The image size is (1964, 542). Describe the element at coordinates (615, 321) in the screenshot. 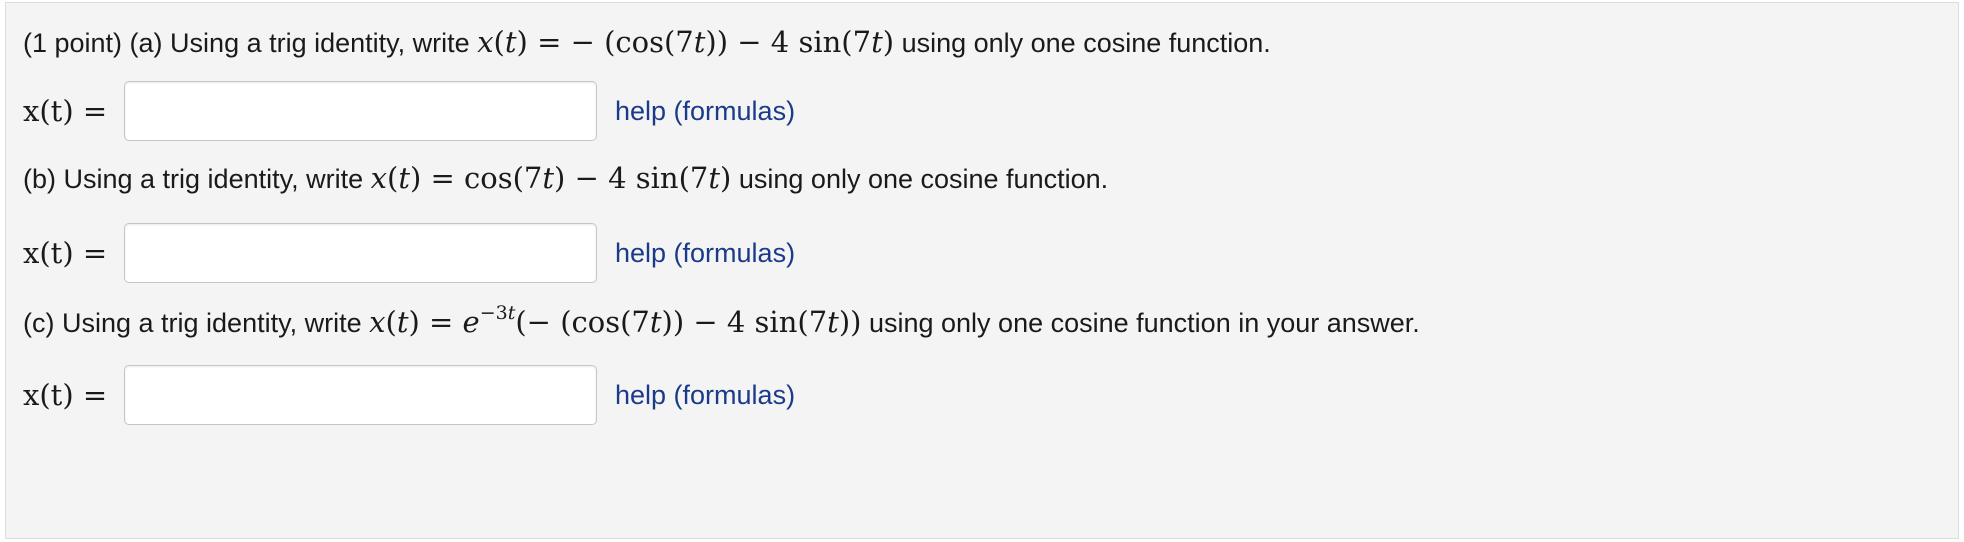

I see `part-c-expression: x(t) = e−3t(− (cos(7t)) − 4 sin(7t))` at that location.